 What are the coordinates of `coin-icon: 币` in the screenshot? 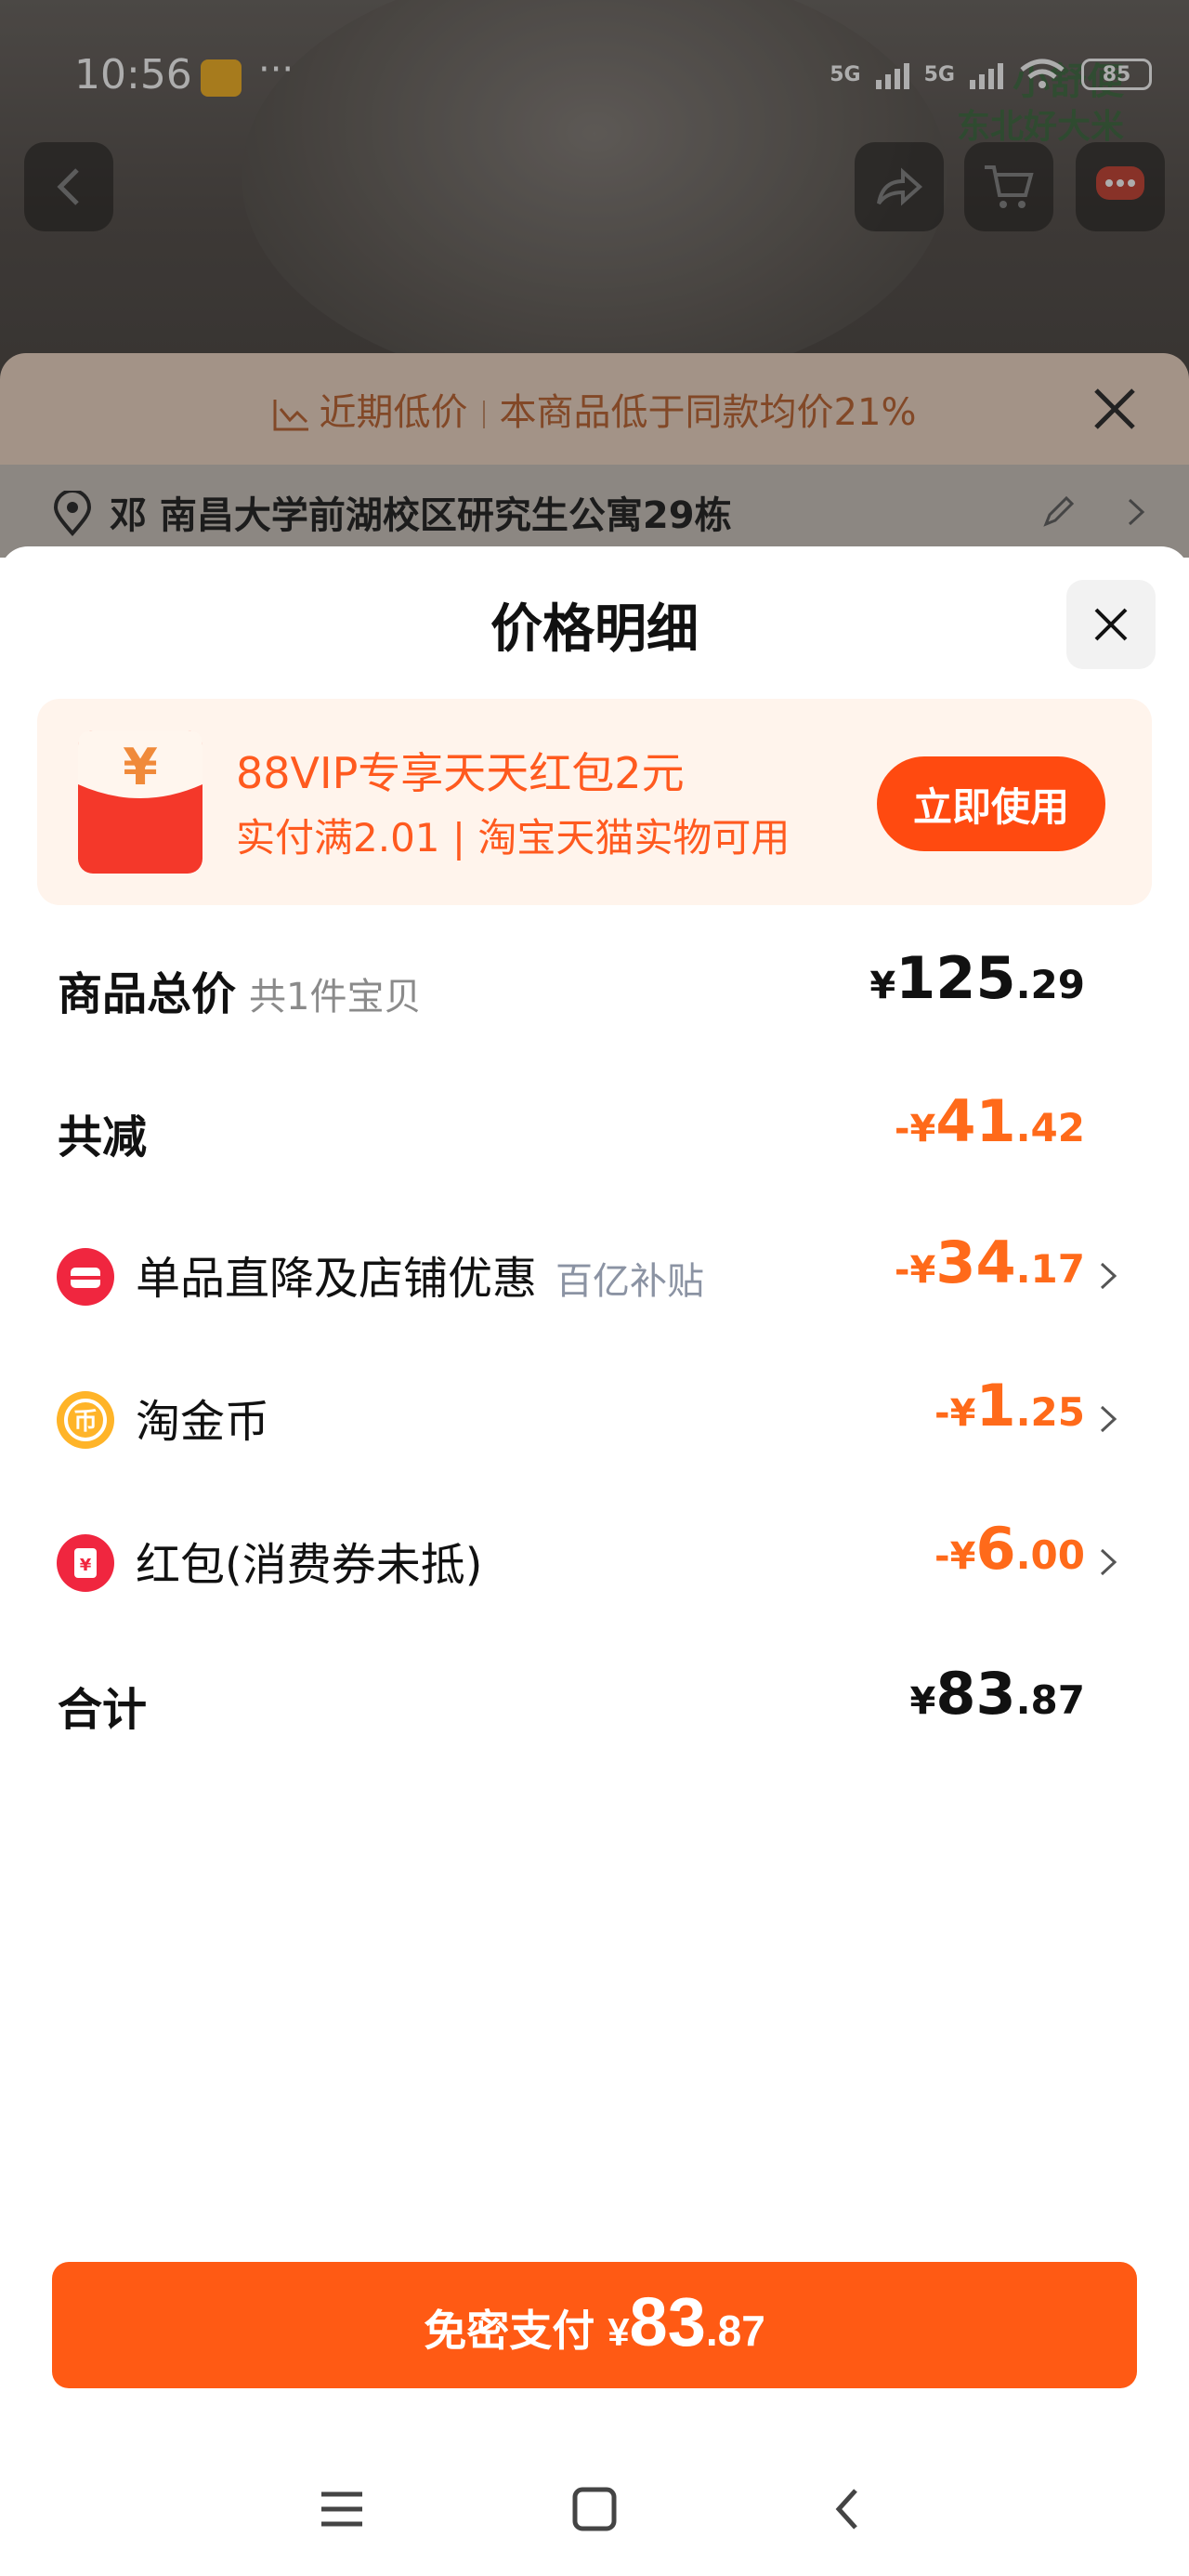 It's located at (85, 1420).